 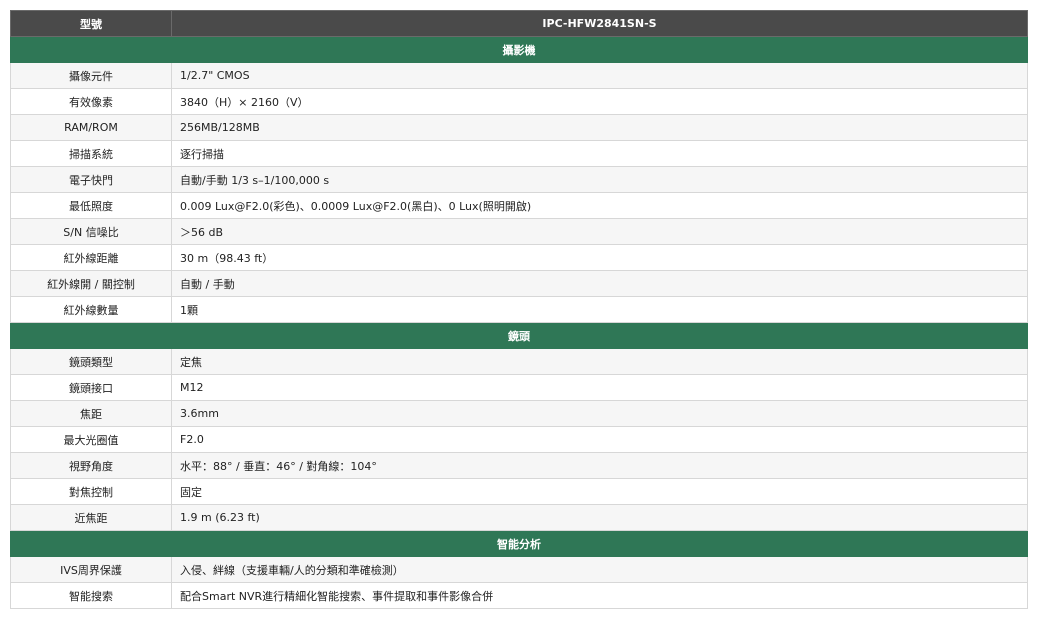 What do you see at coordinates (91, 101) in the screenshot?
I see `spec-label: 有效像素` at bounding box center [91, 101].